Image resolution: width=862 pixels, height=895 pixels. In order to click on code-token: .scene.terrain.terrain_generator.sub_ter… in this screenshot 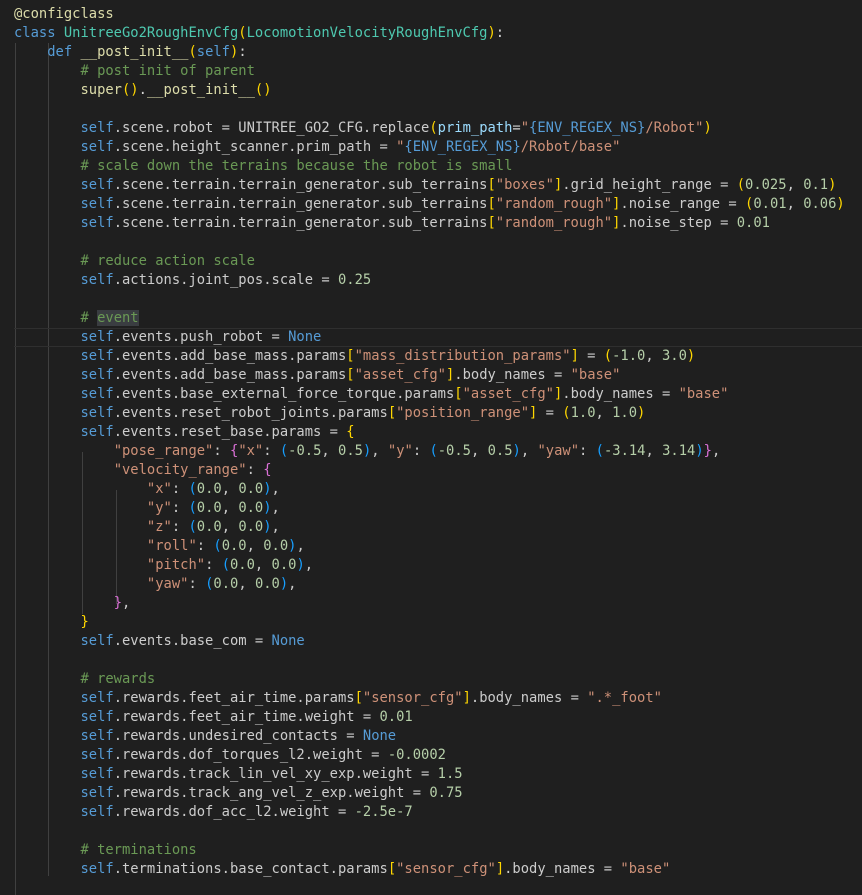, I will do `click(300, 185)`.